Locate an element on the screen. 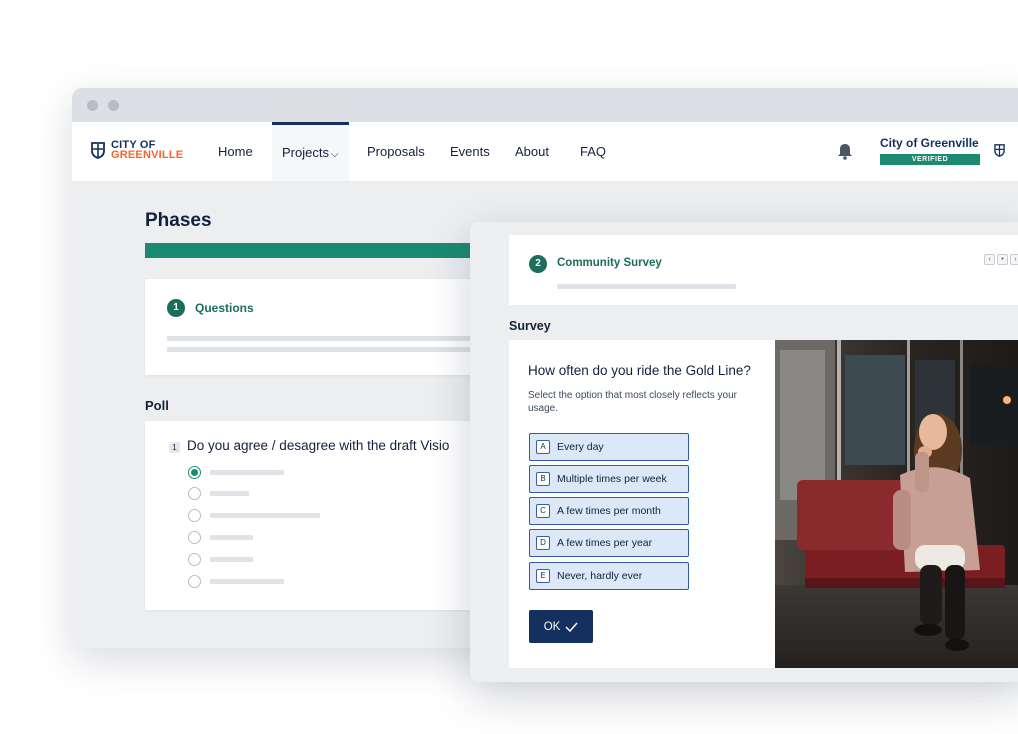 The height and width of the screenshot is (734, 1018). logo-wordmark: CITY OF GREENVILLE is located at coordinates (147, 150).